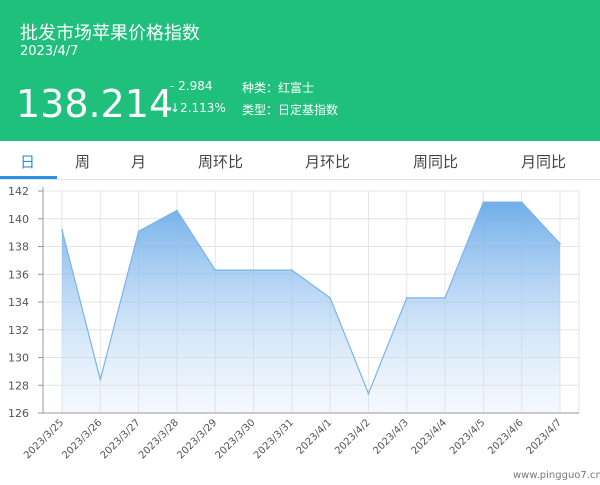  What do you see at coordinates (556, 475) in the screenshot?
I see `watermark: www.pingguo7.cn` at bounding box center [556, 475].